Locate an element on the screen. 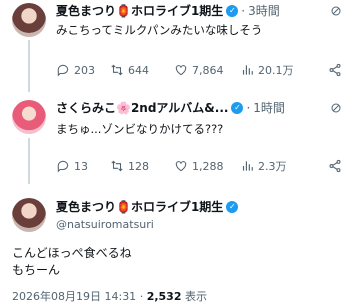 This screenshot has width=350, height=307. tweet-text: まちゅ...ゾンビなりかけてる??? is located at coordinates (140, 129).